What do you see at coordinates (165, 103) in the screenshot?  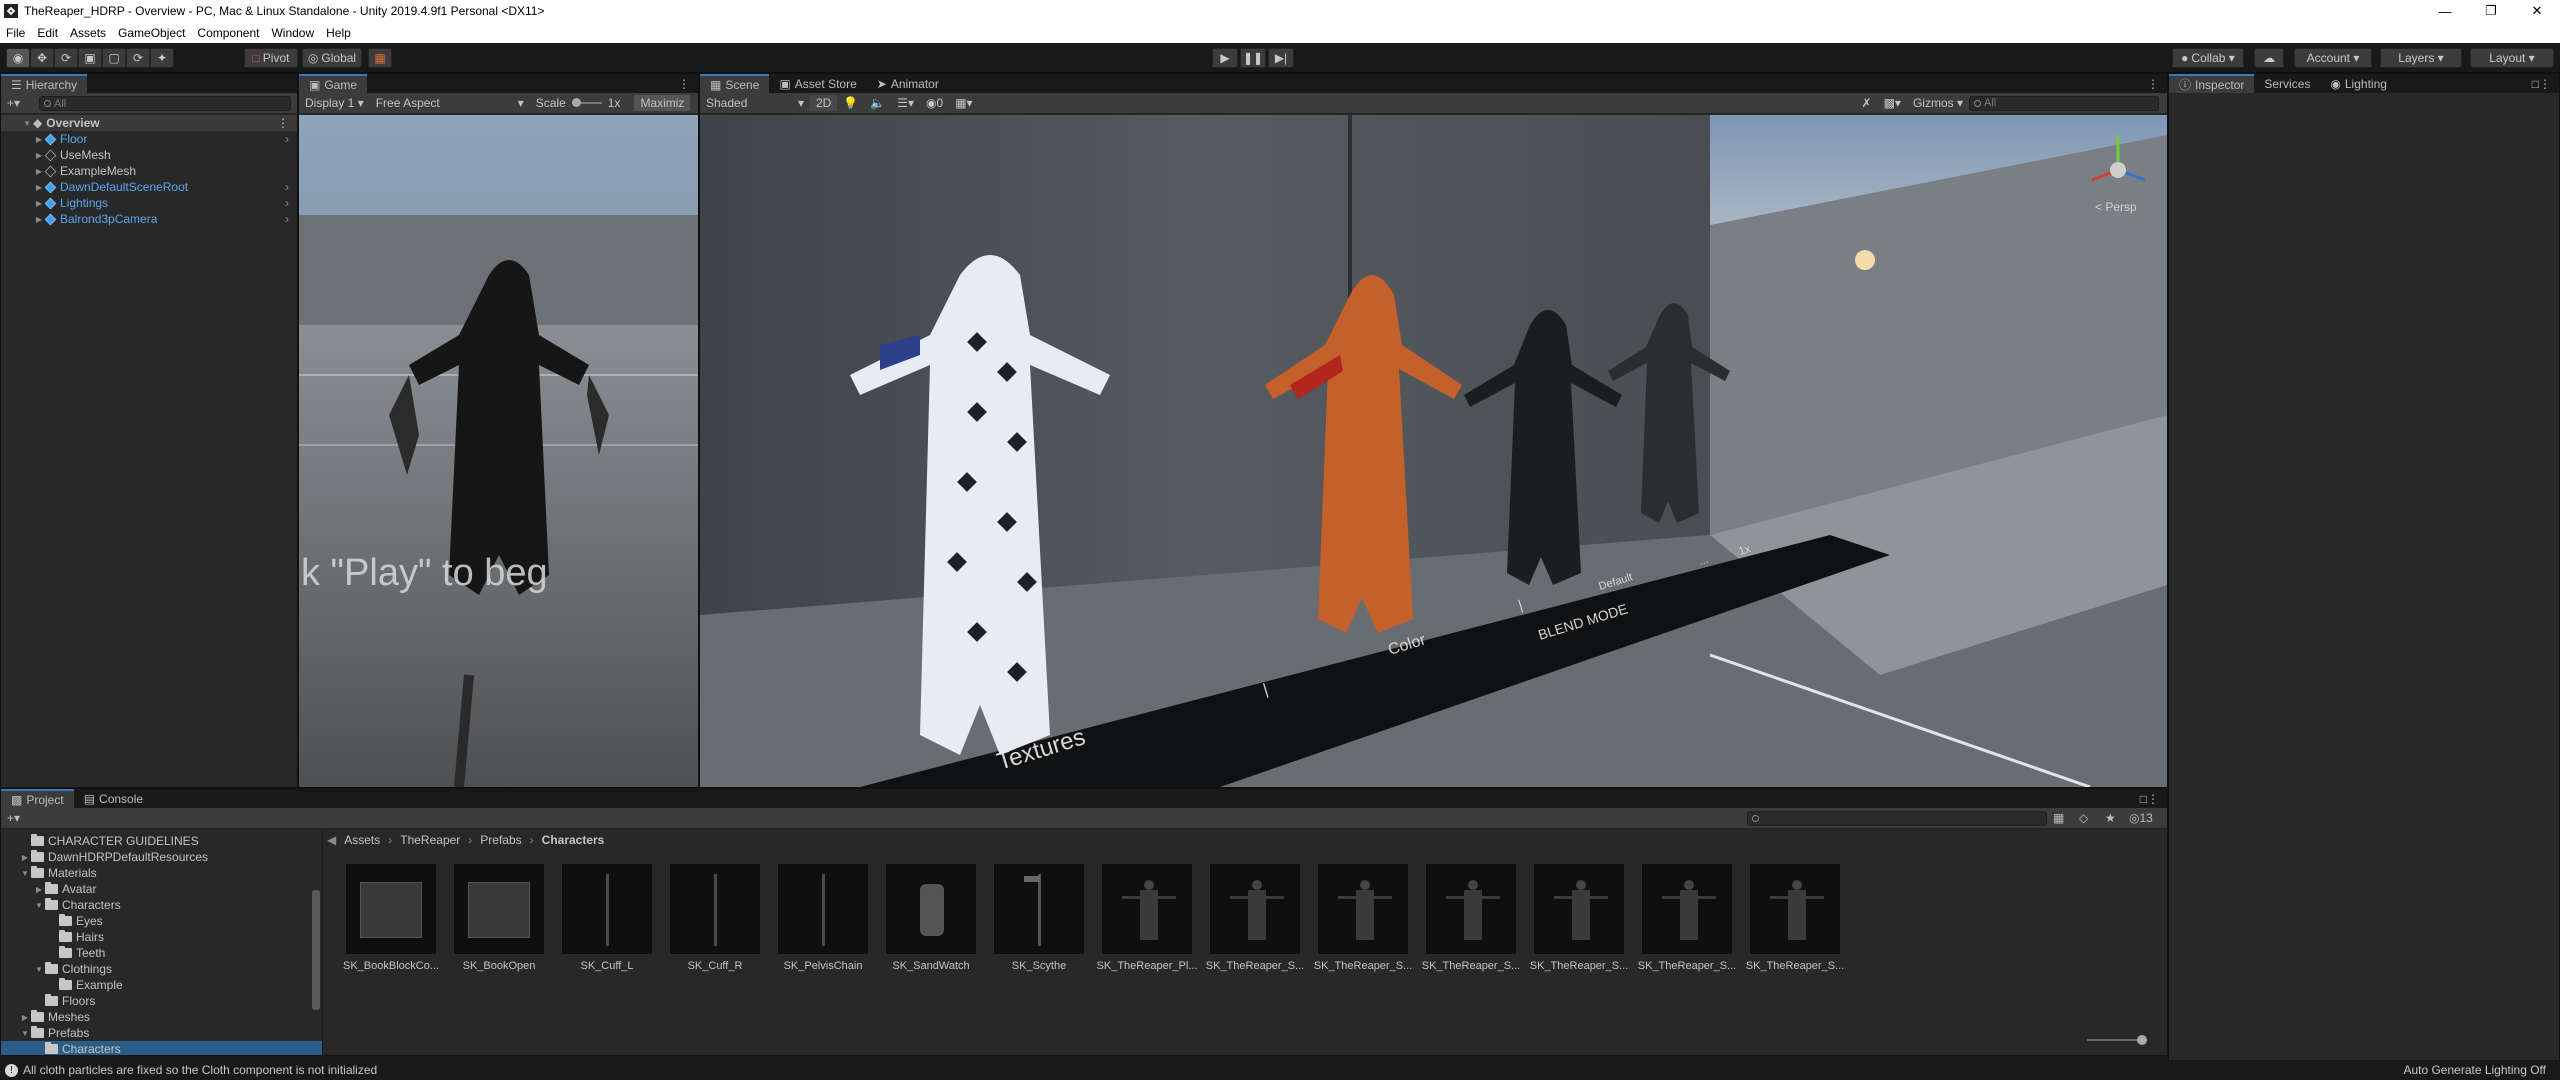 I see `hierarchy-search-input: All` at bounding box center [165, 103].